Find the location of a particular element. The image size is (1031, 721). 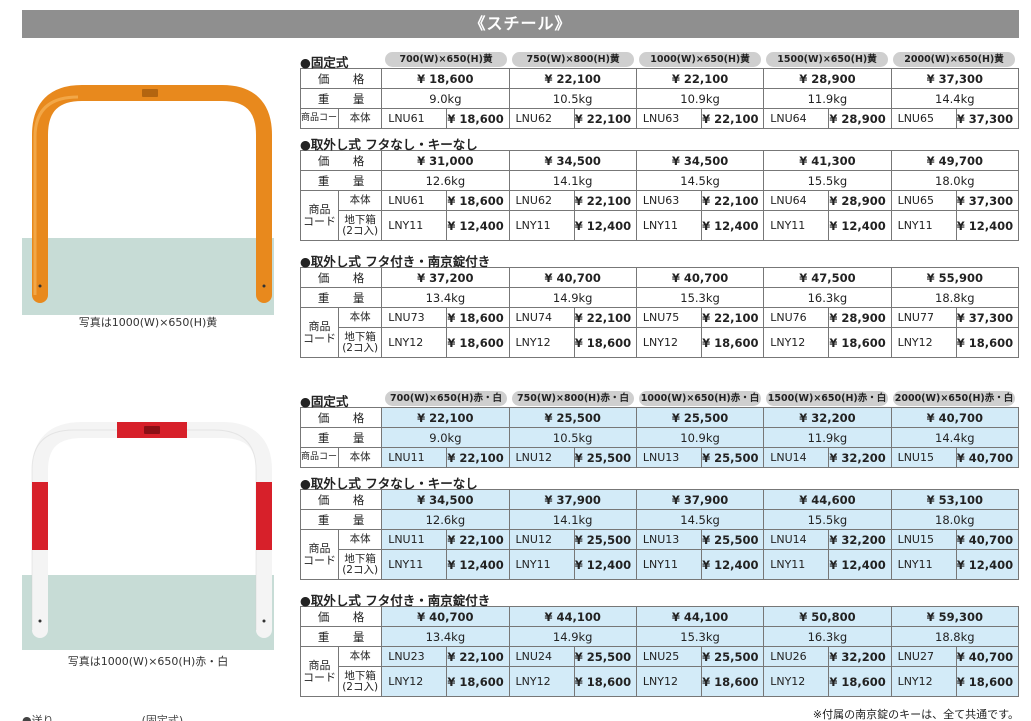

price-cell: ¥ 41,300 is located at coordinates (827, 160).